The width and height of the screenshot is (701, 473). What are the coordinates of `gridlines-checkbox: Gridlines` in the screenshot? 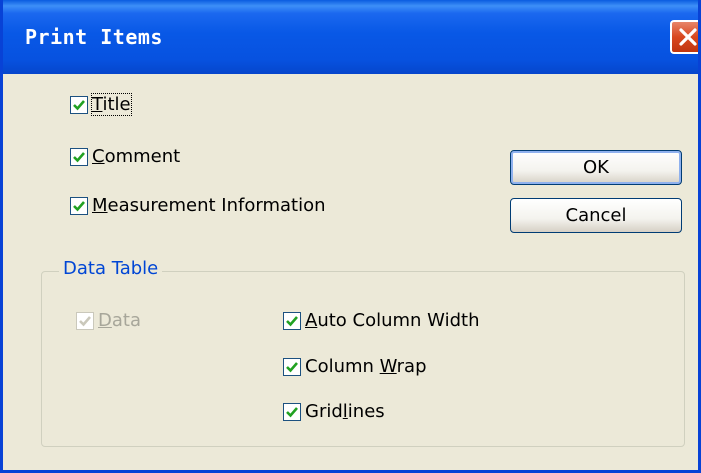 It's located at (334, 411).